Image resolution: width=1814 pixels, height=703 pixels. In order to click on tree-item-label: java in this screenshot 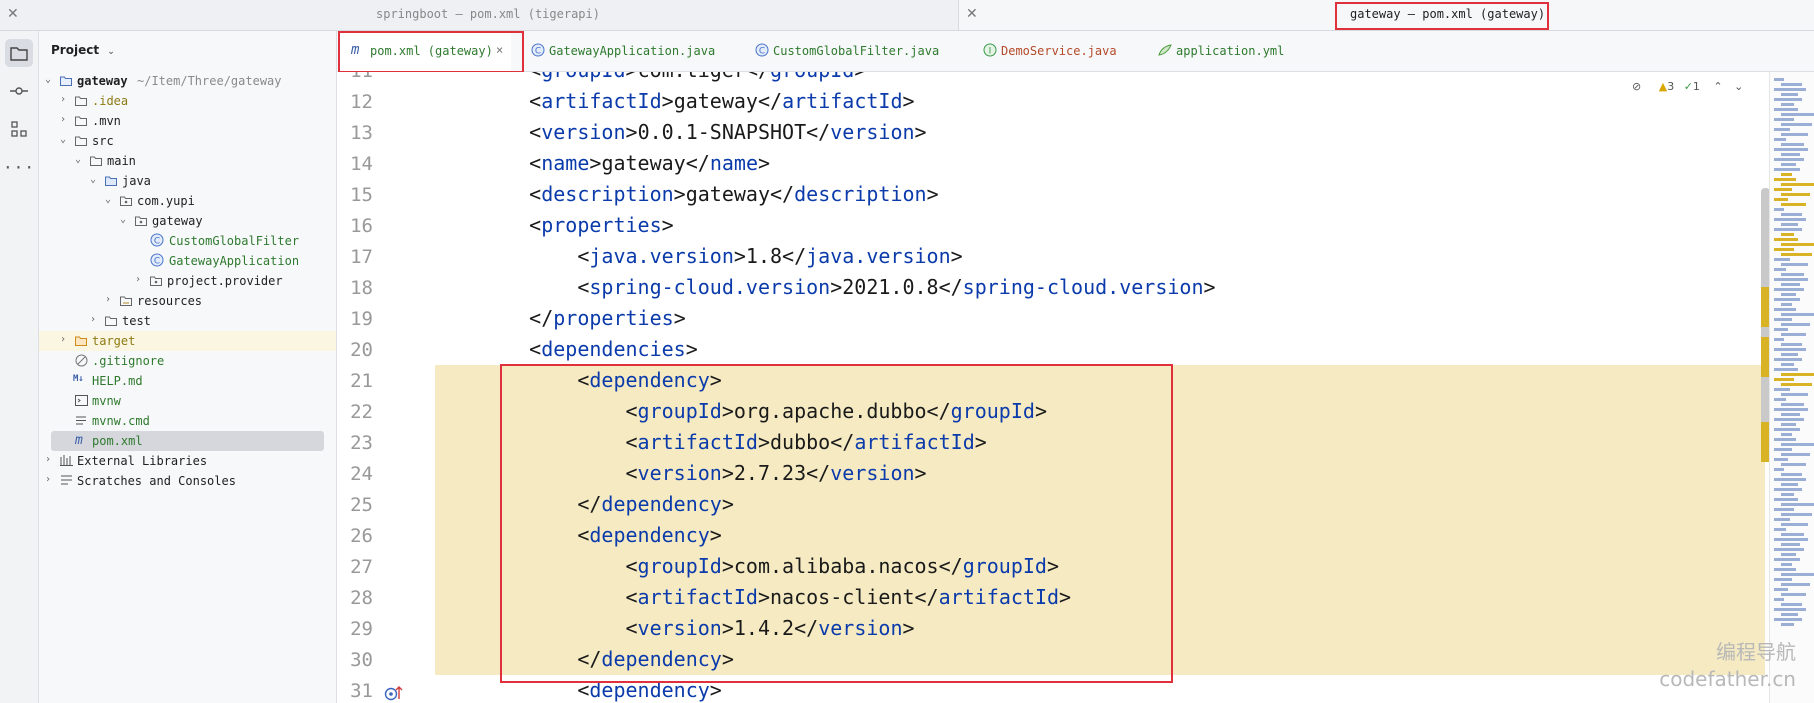, I will do `click(136, 181)`.